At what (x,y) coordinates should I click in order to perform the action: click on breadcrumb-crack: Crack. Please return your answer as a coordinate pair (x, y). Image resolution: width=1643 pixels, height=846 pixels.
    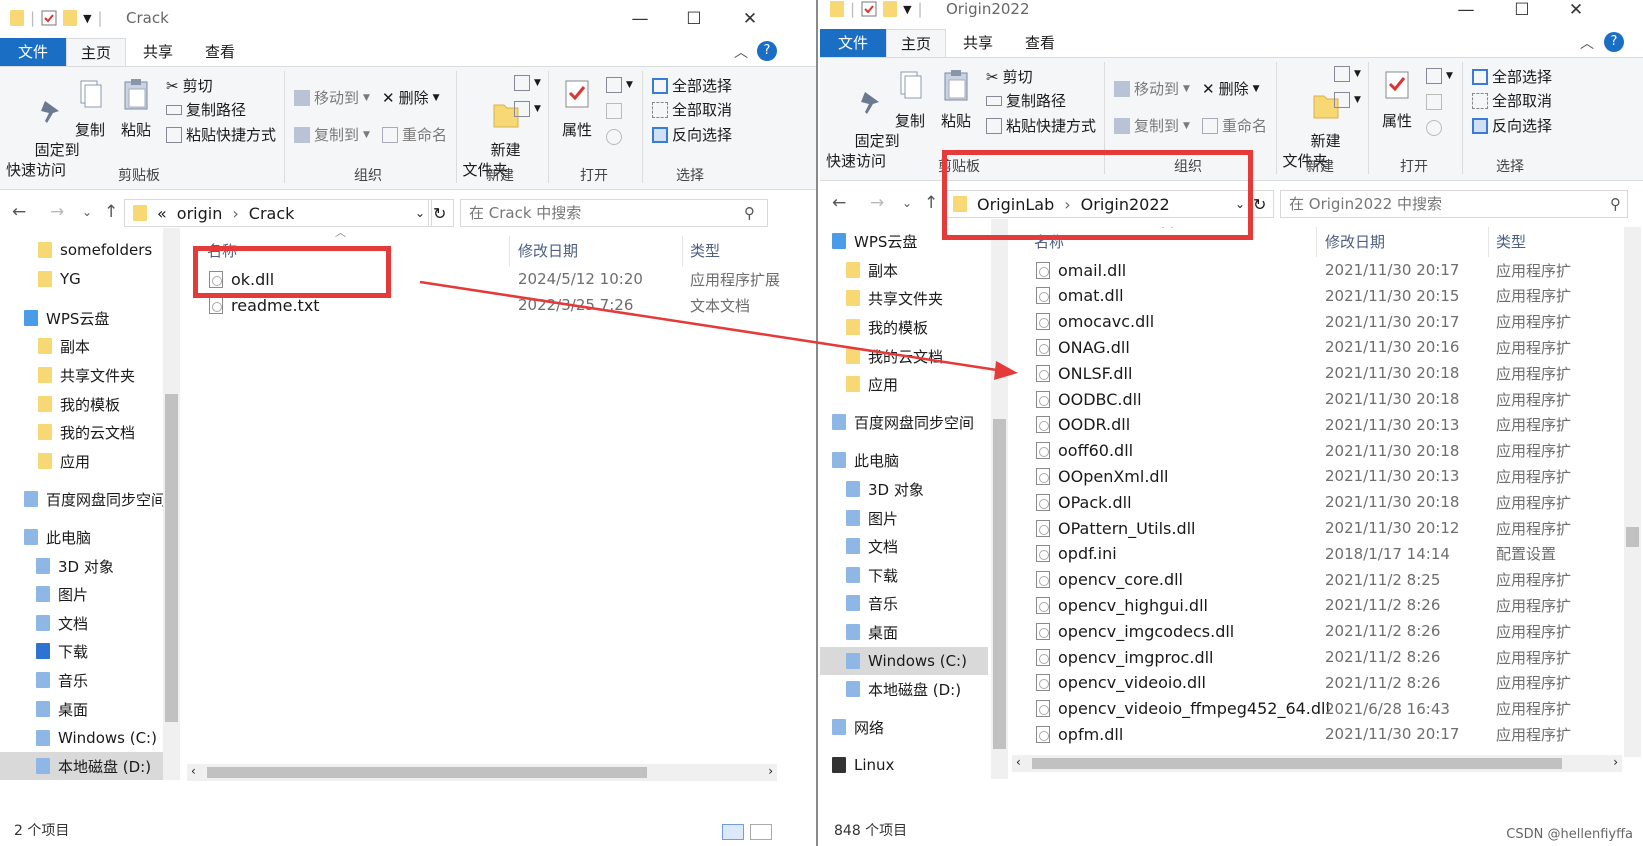
    Looking at the image, I should click on (272, 213).